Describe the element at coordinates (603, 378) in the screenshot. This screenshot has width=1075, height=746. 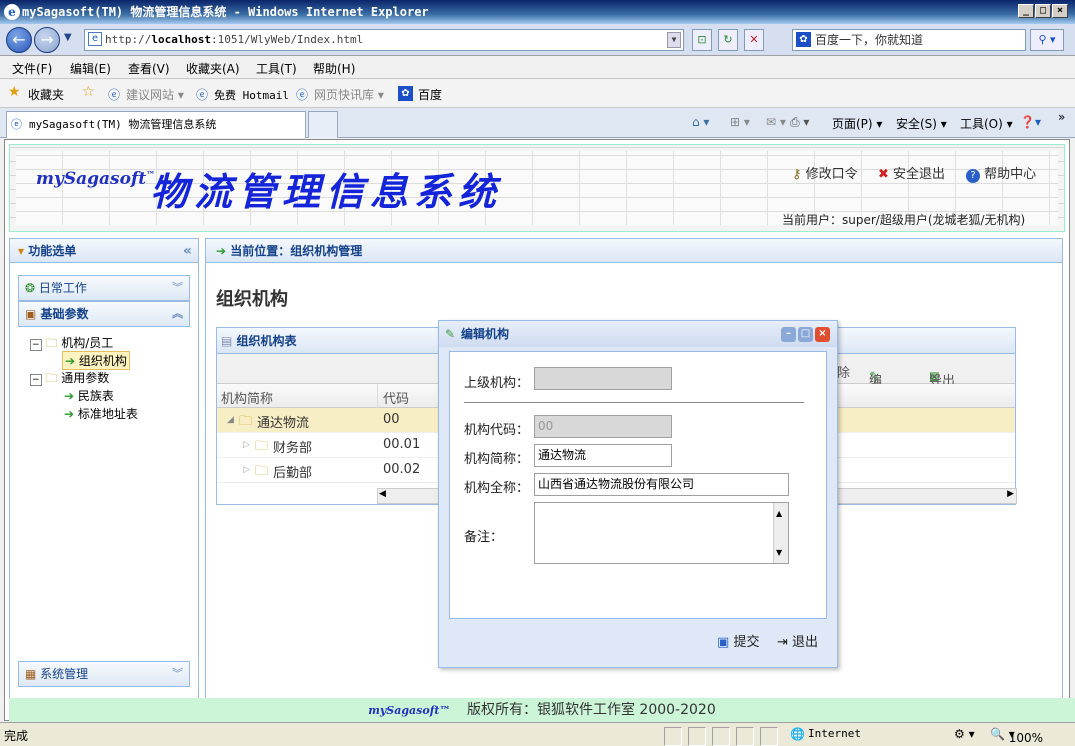
I see `parent-org-field` at that location.